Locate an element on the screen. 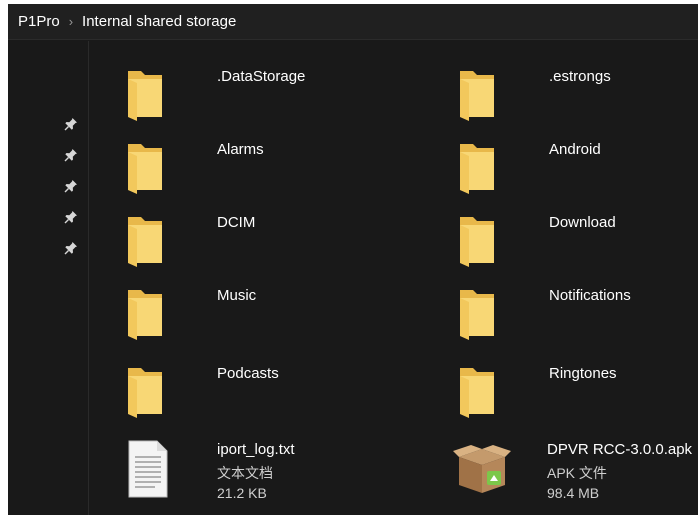  navigation-pane is located at coordinates (48, 278).